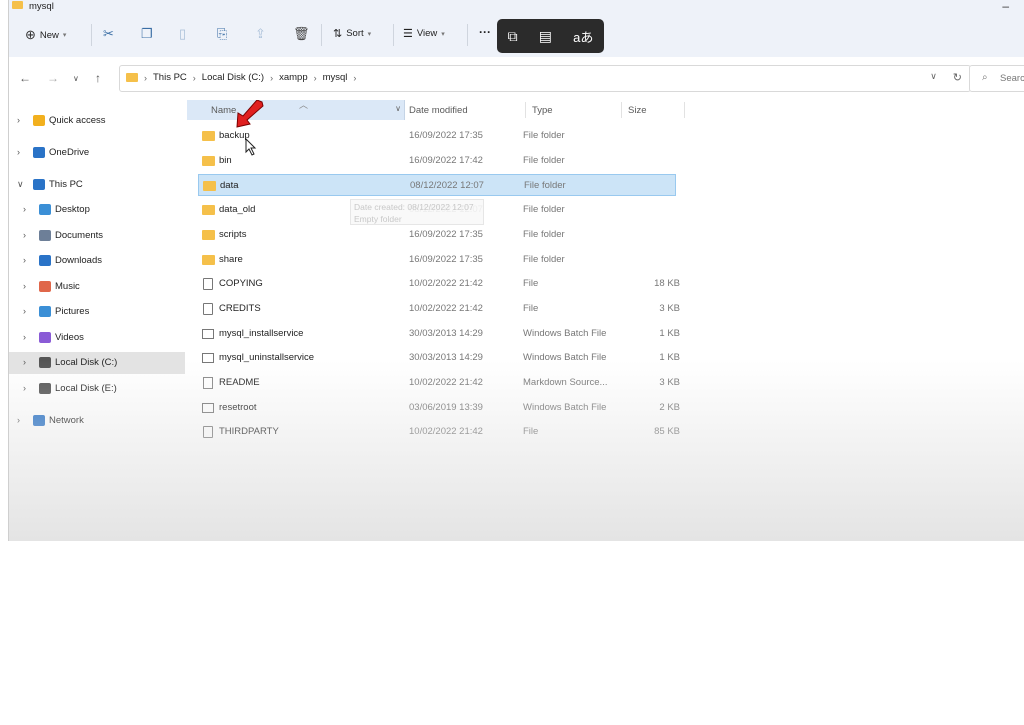 The width and height of the screenshot is (1024, 725). What do you see at coordinates (97, 121) in the screenshot?
I see `sidebar-item-quick-access: › Quick access` at bounding box center [97, 121].